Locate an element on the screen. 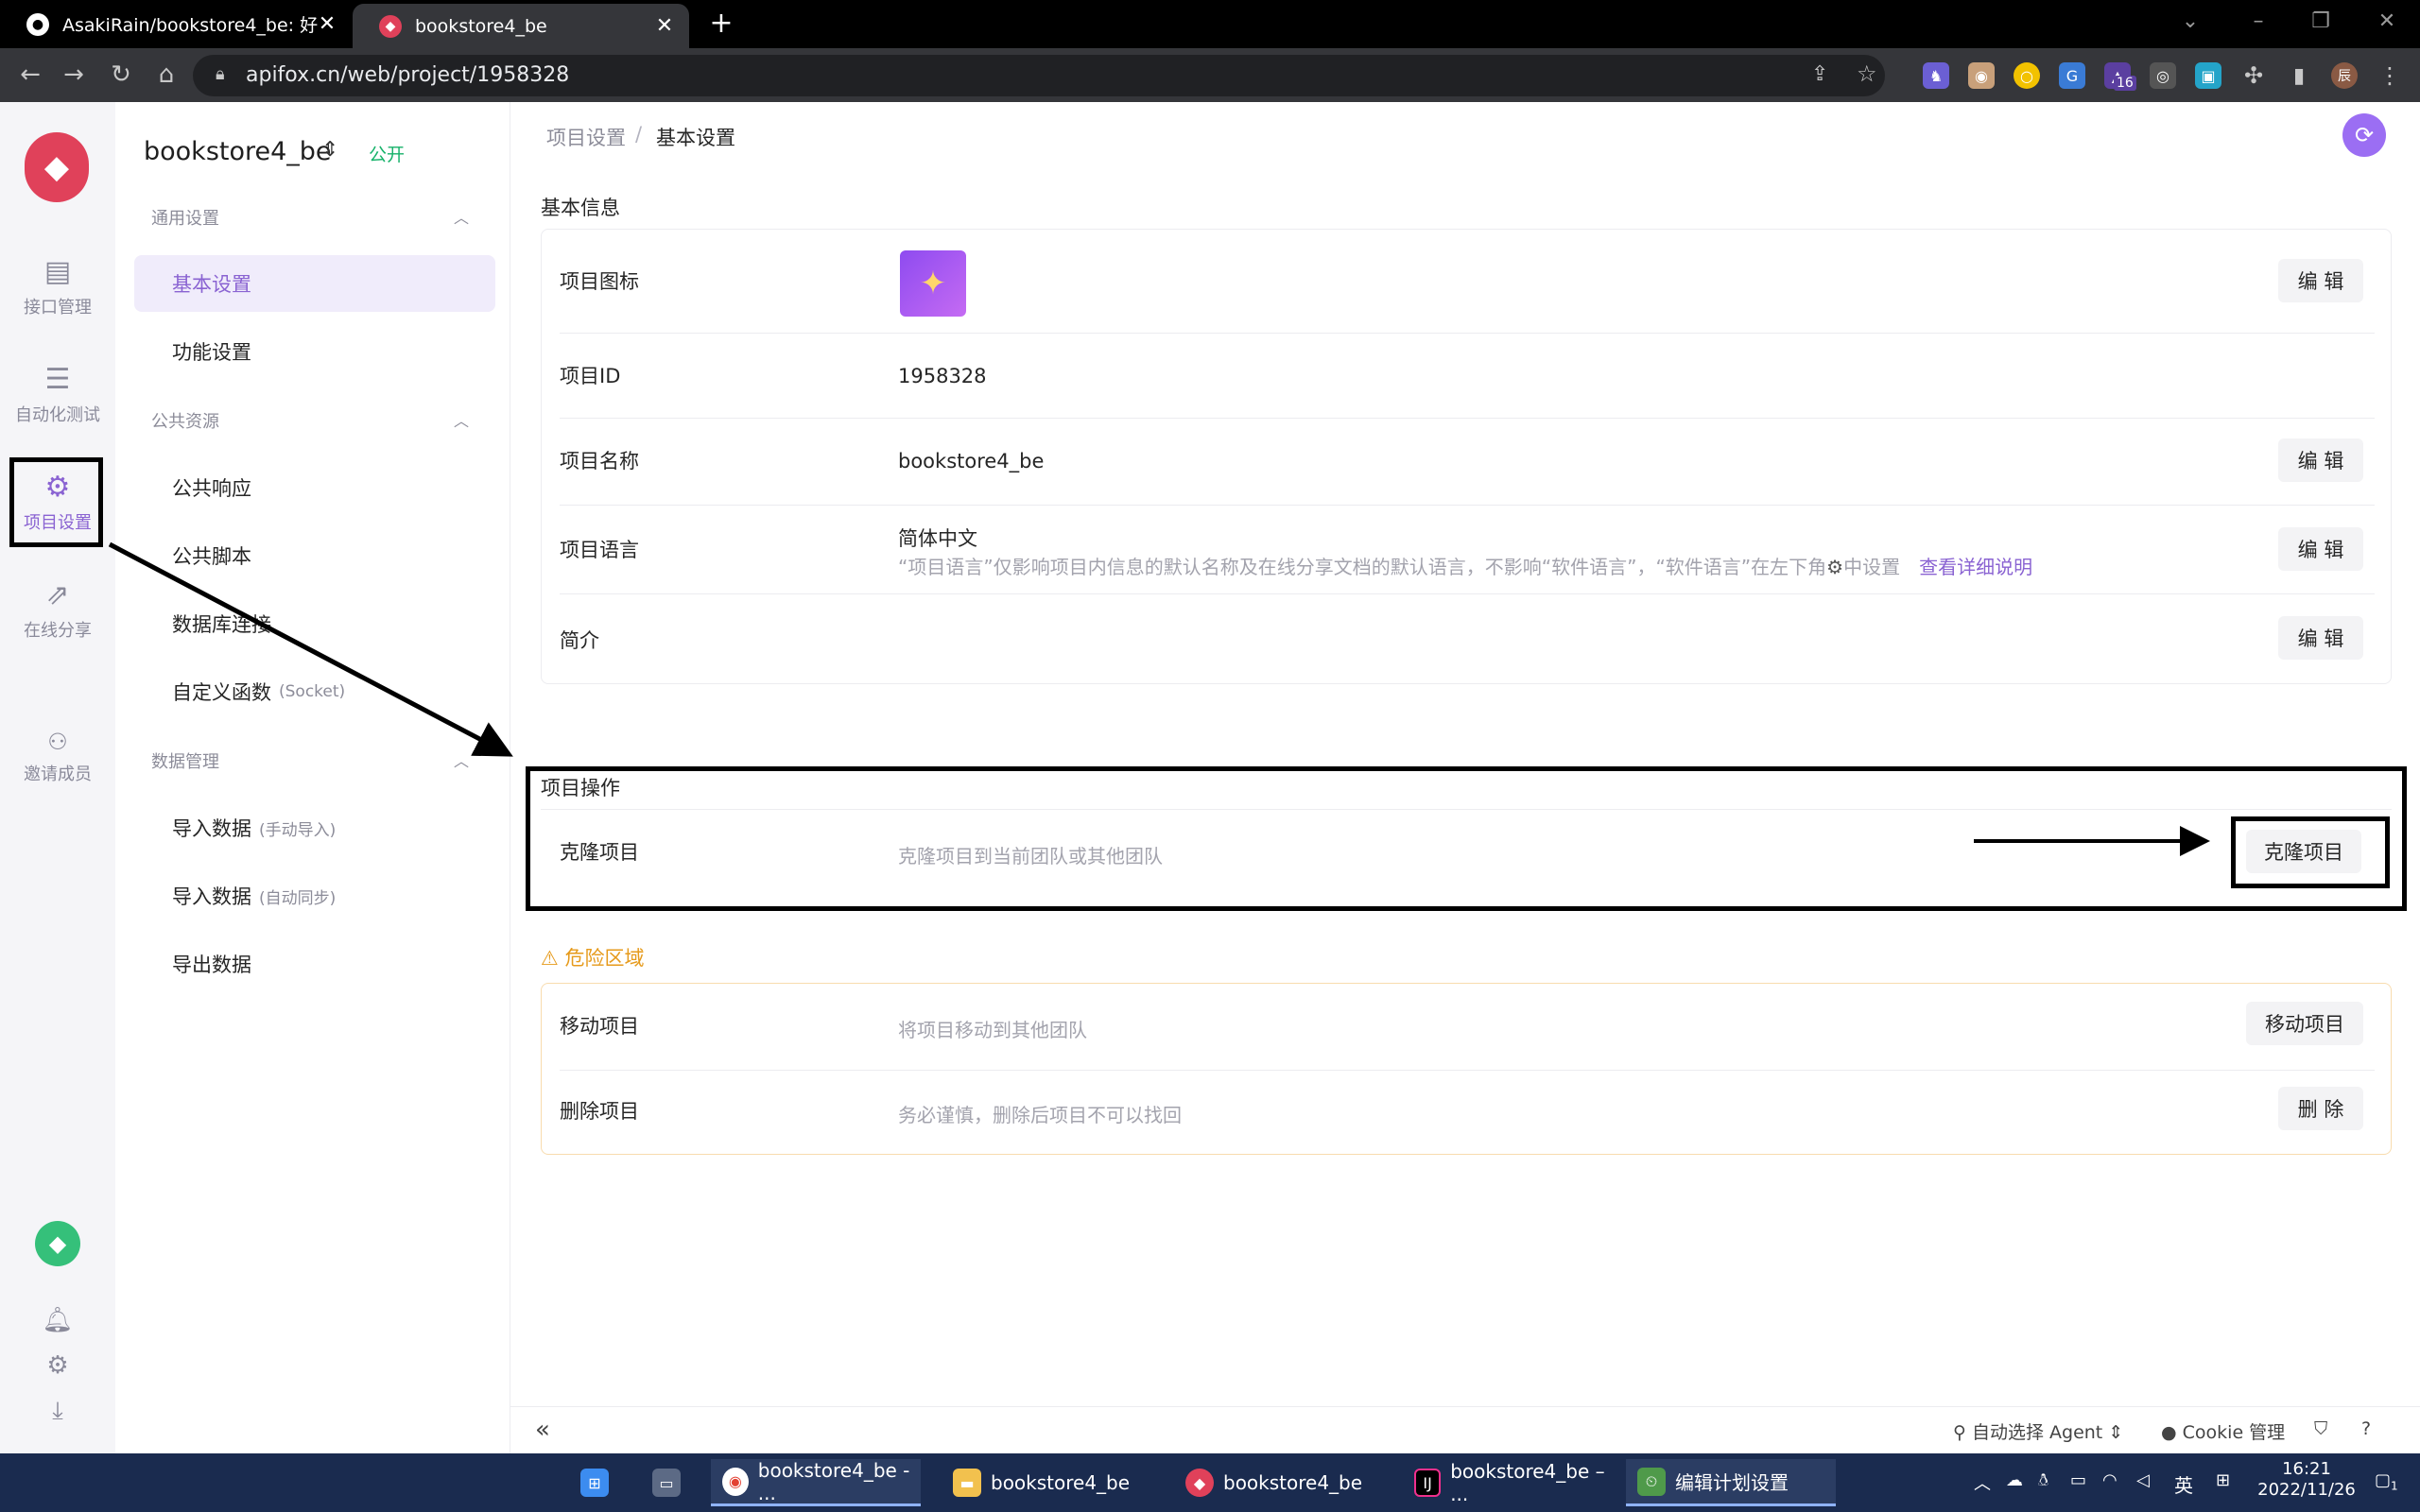 The height and width of the screenshot is (1512, 2420). minimize-icon: – is located at coordinates (2258, 21).